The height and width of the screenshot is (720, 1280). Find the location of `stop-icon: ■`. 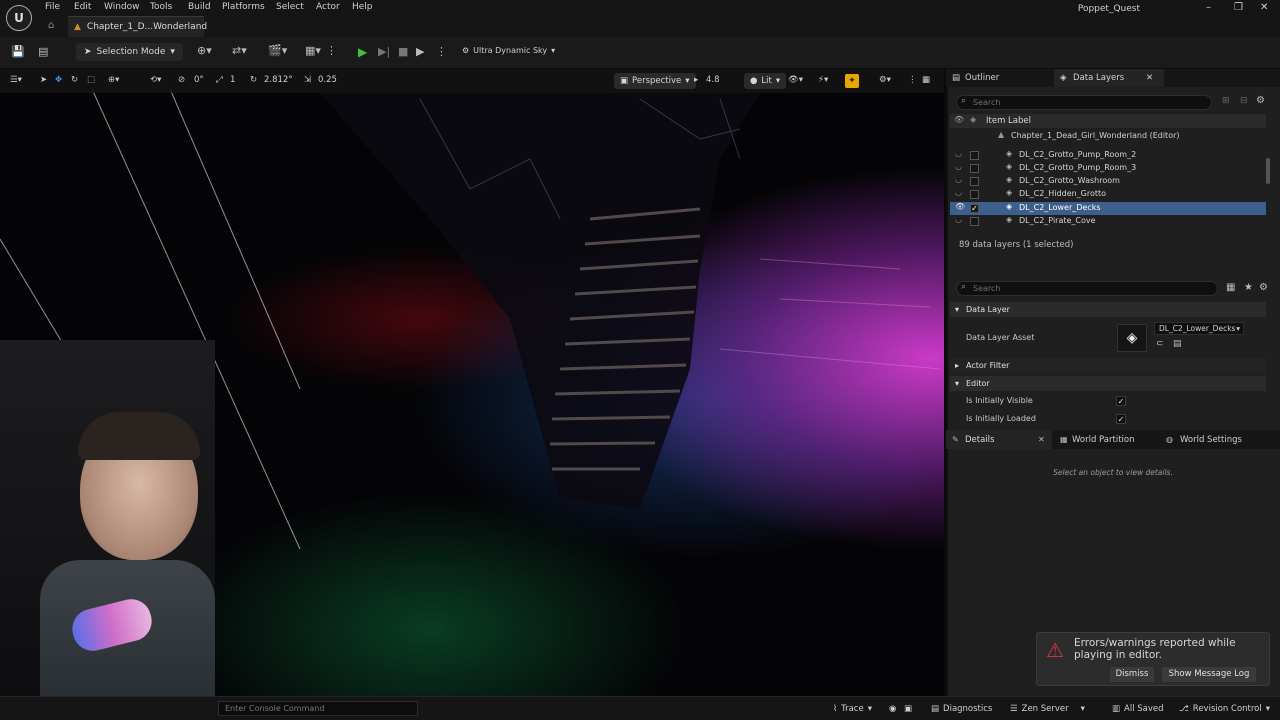

stop-icon: ■ is located at coordinates (403, 51).